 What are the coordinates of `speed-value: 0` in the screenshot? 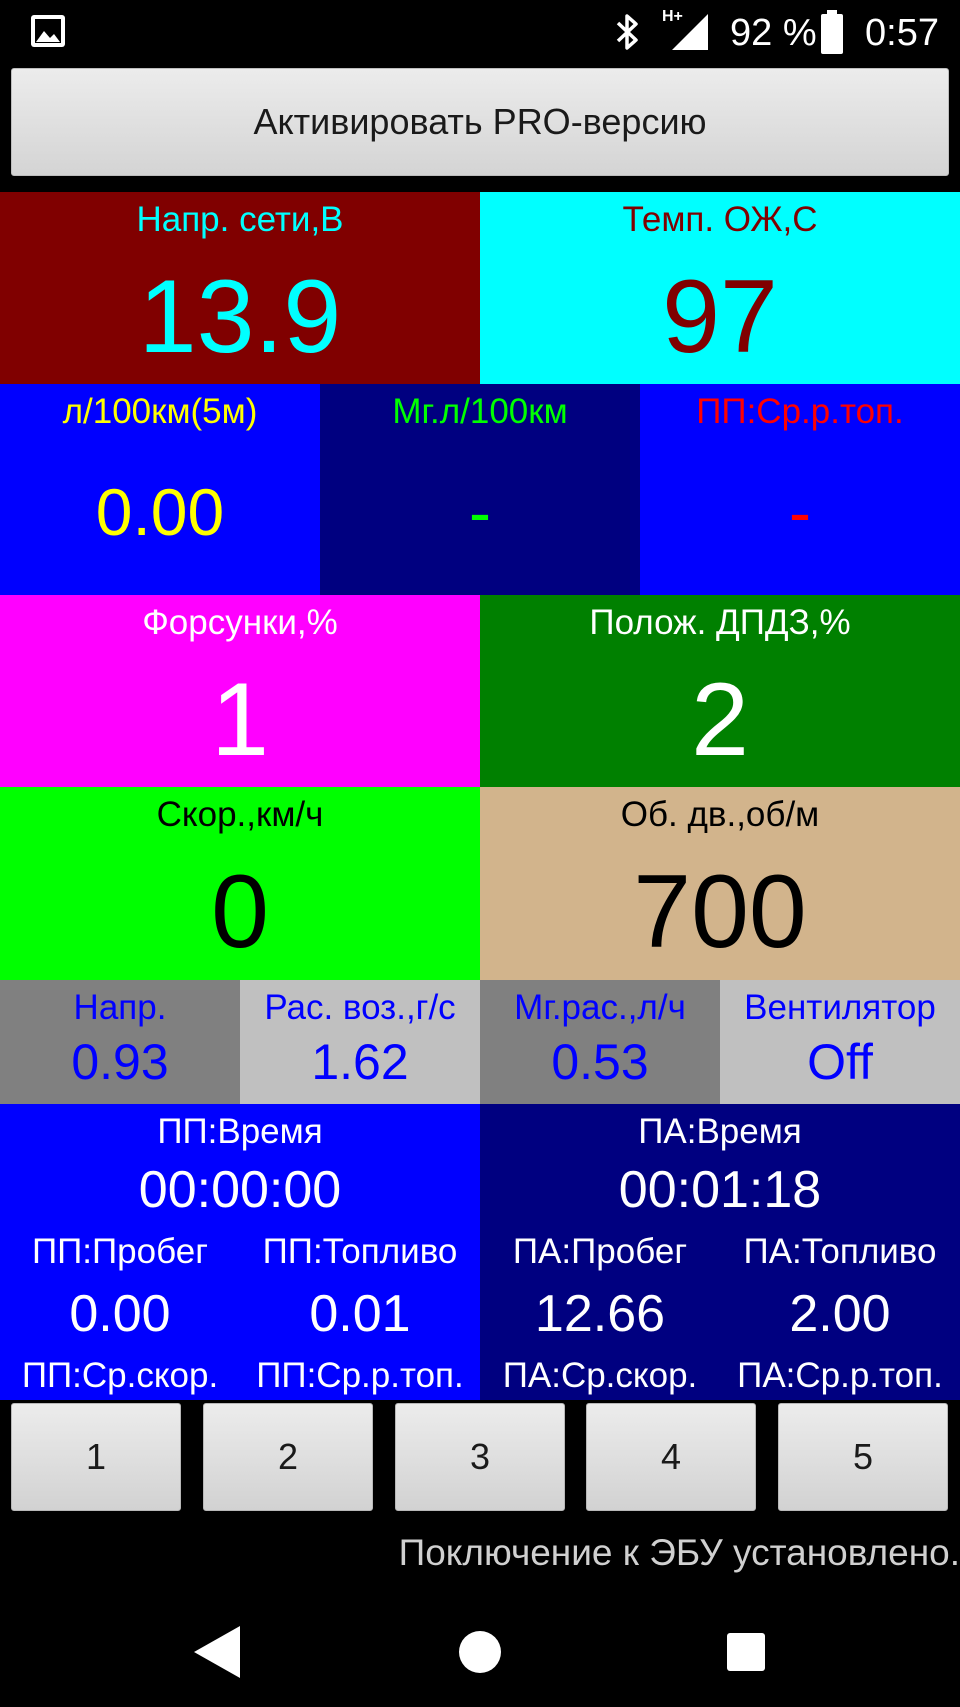 It's located at (240, 912).